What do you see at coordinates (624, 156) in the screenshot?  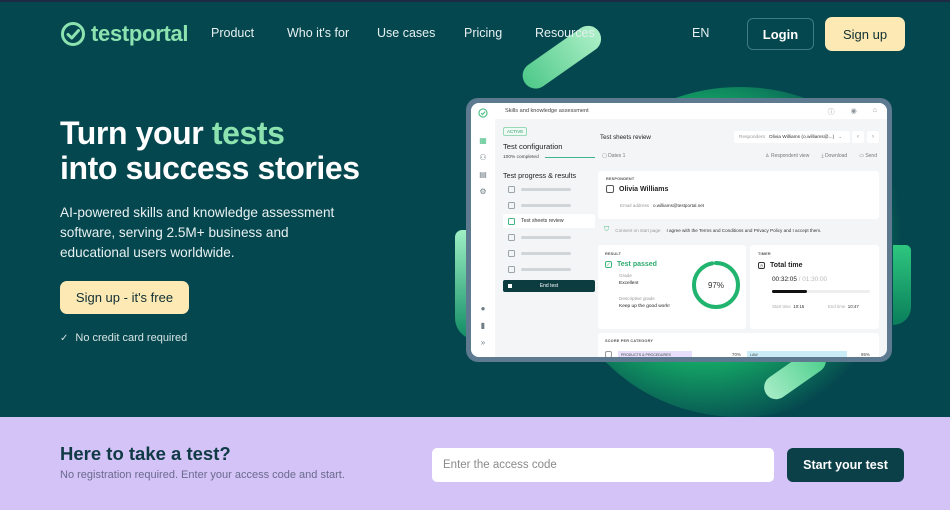 I see `dates-count: 1` at bounding box center [624, 156].